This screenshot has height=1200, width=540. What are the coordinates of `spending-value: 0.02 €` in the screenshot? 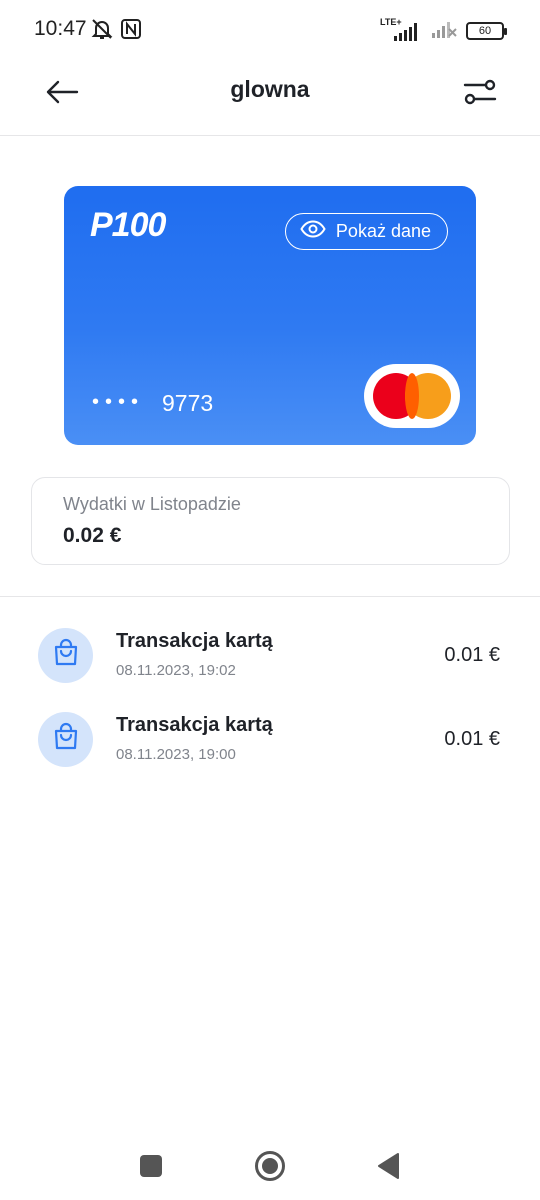 It's located at (92, 535).